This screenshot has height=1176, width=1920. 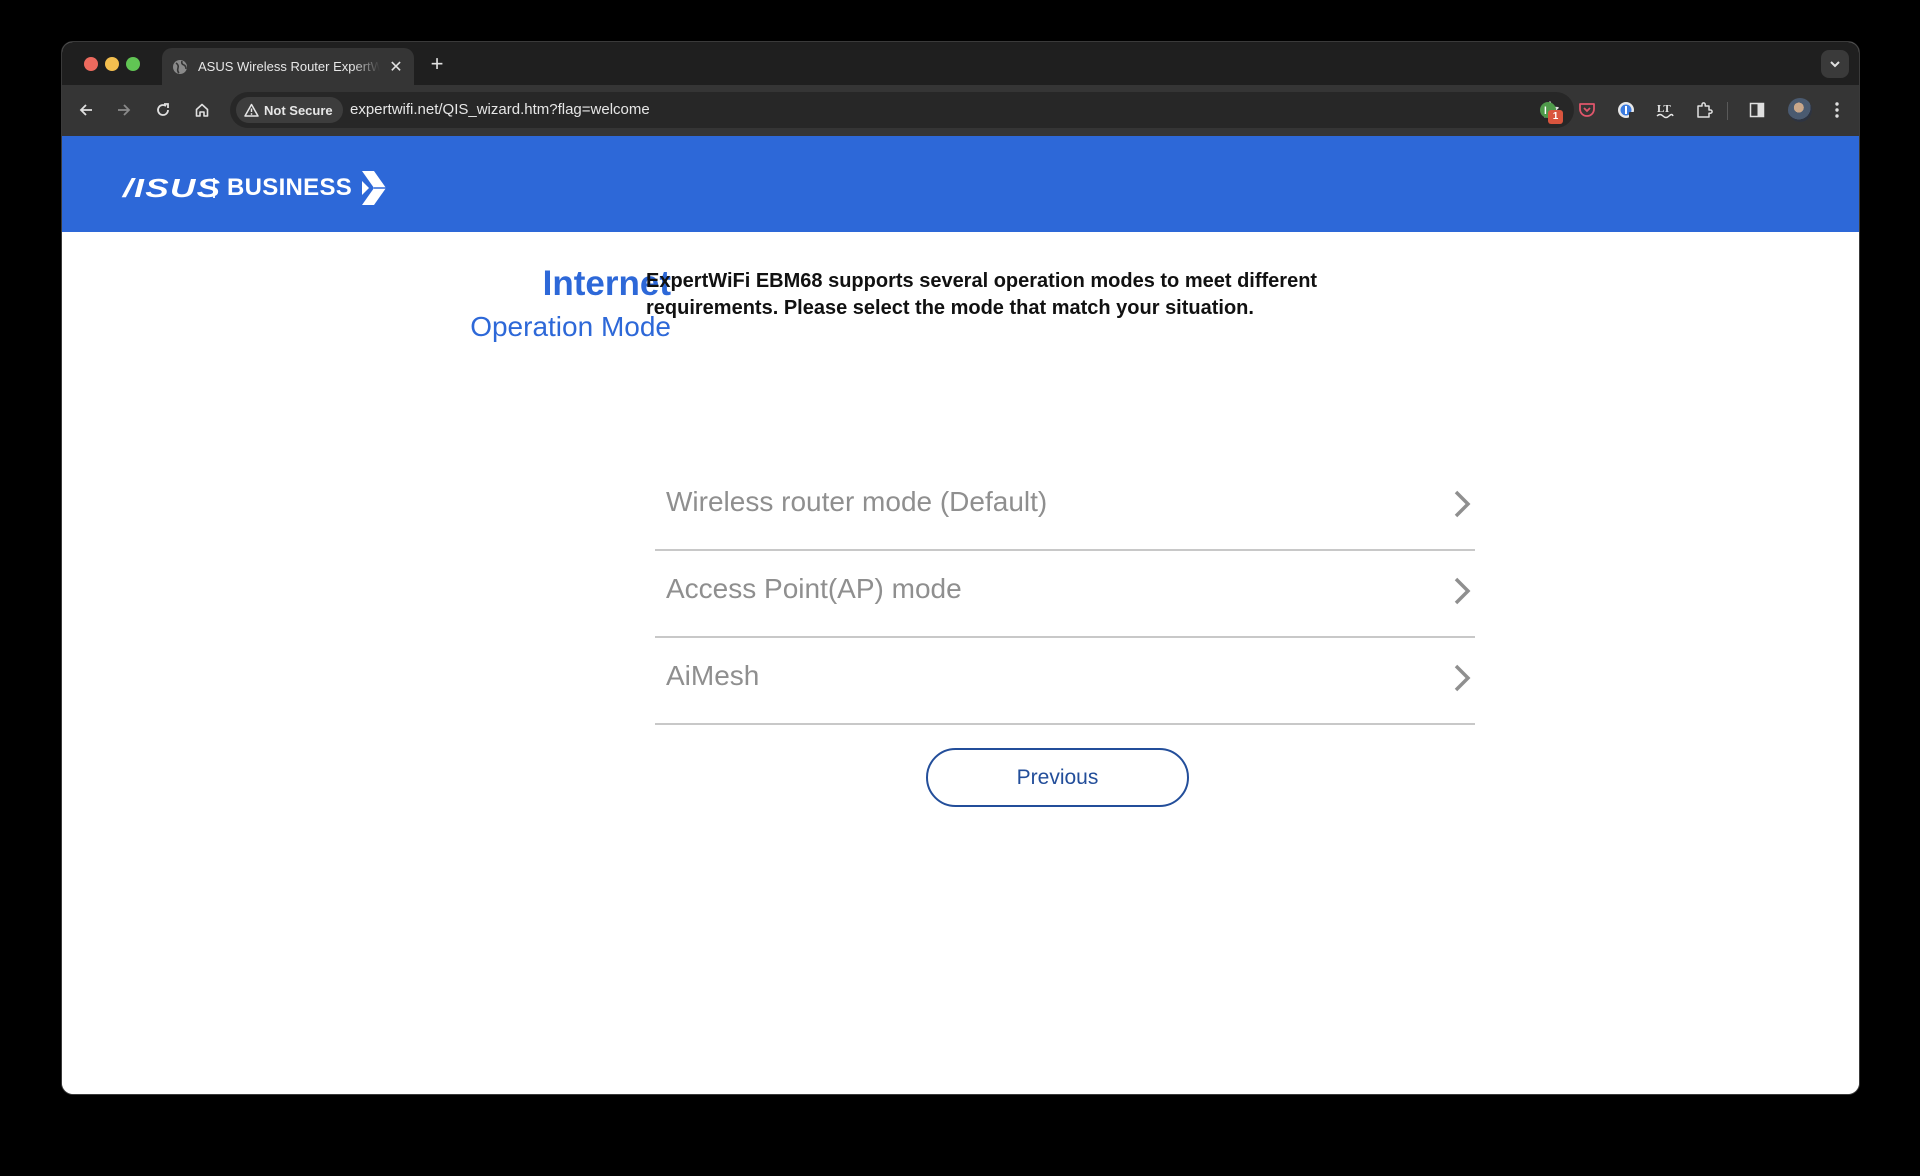 What do you see at coordinates (1057, 777) in the screenshot?
I see `previous-button: Previous` at bounding box center [1057, 777].